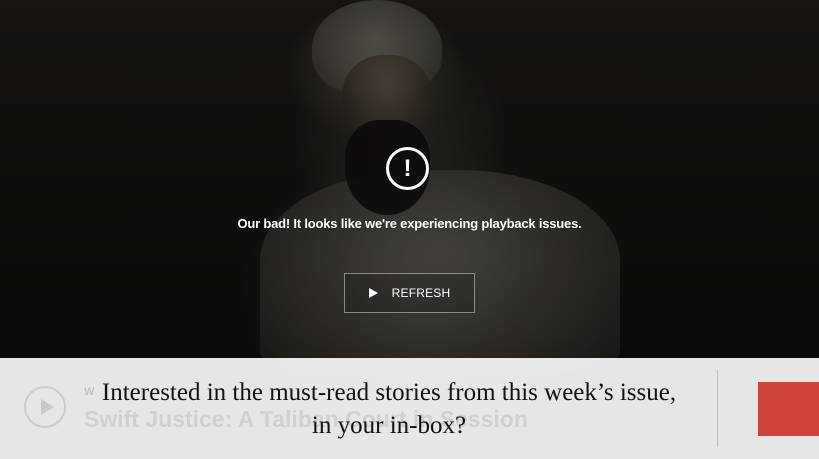  What do you see at coordinates (407, 168) in the screenshot?
I see `exclamation-circle-icon: !` at bounding box center [407, 168].